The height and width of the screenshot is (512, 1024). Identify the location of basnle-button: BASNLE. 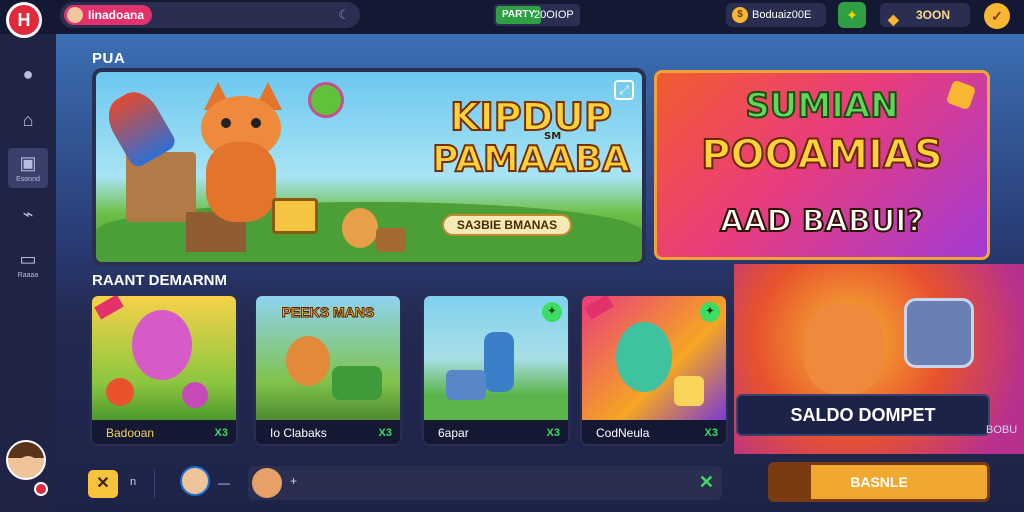
(879, 482).